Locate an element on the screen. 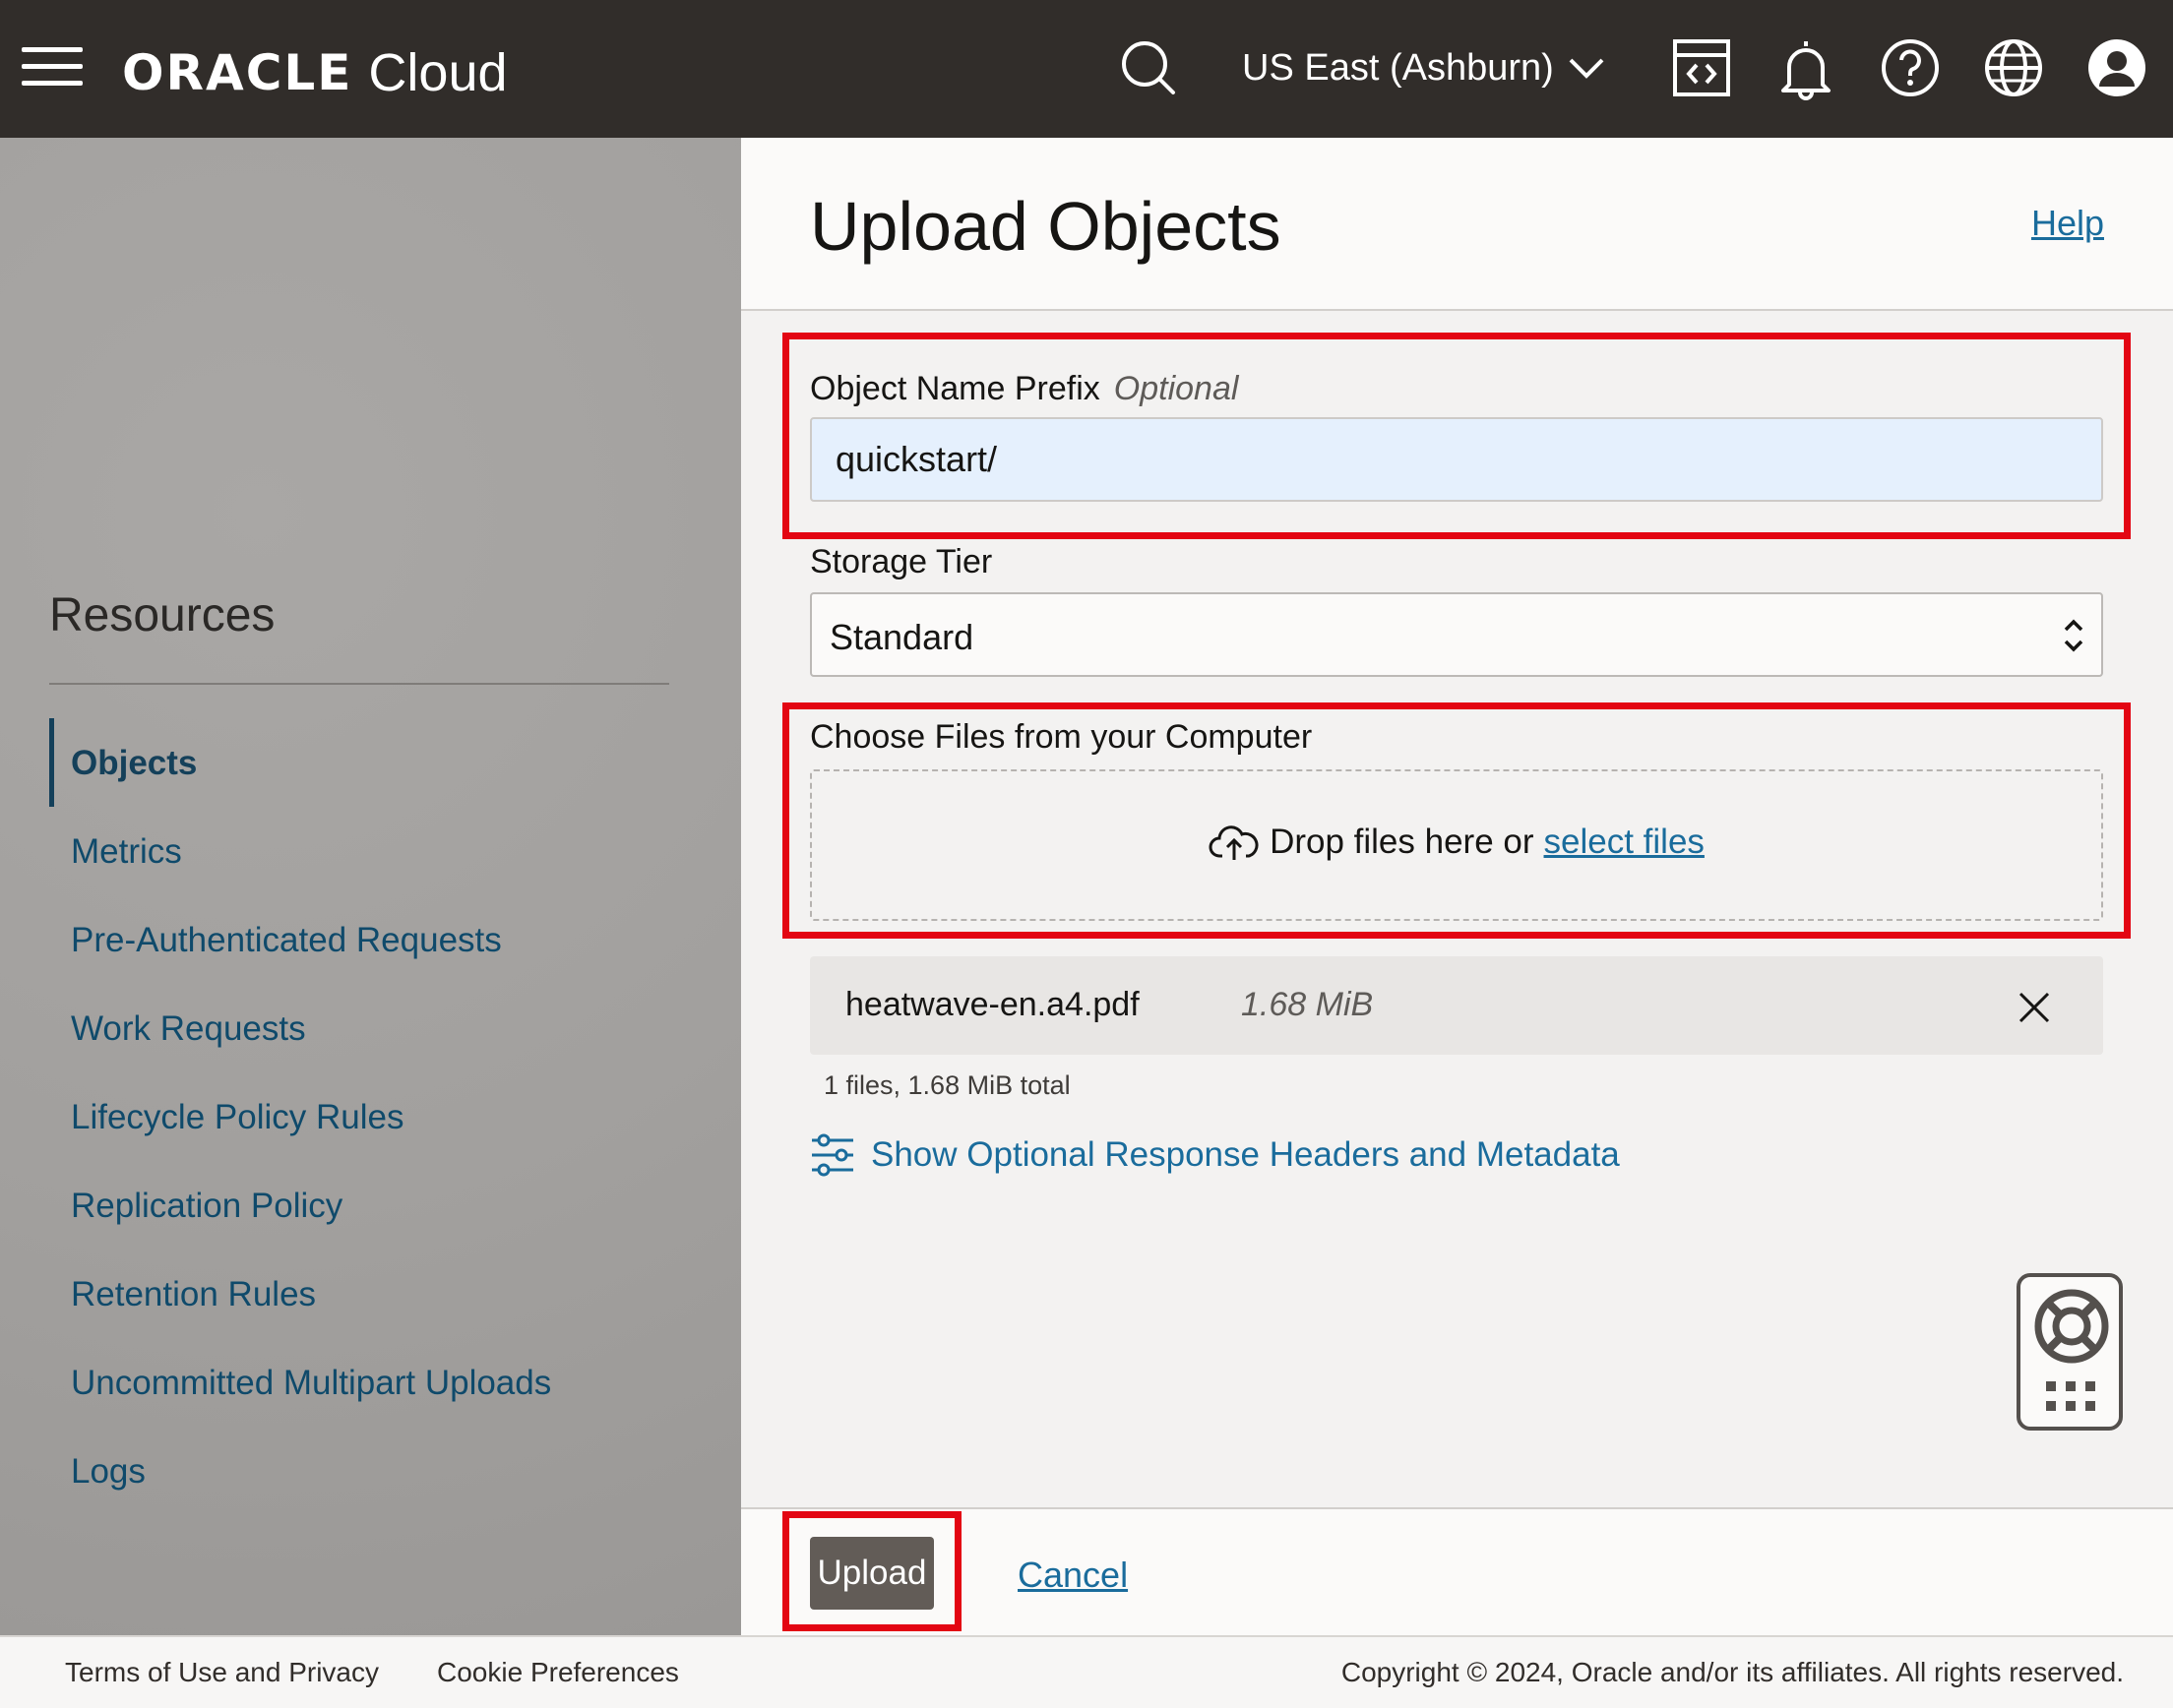  sidebar-item-lifecycle-policy-rules: Lifecycle Policy Rules is located at coordinates (237, 1117).